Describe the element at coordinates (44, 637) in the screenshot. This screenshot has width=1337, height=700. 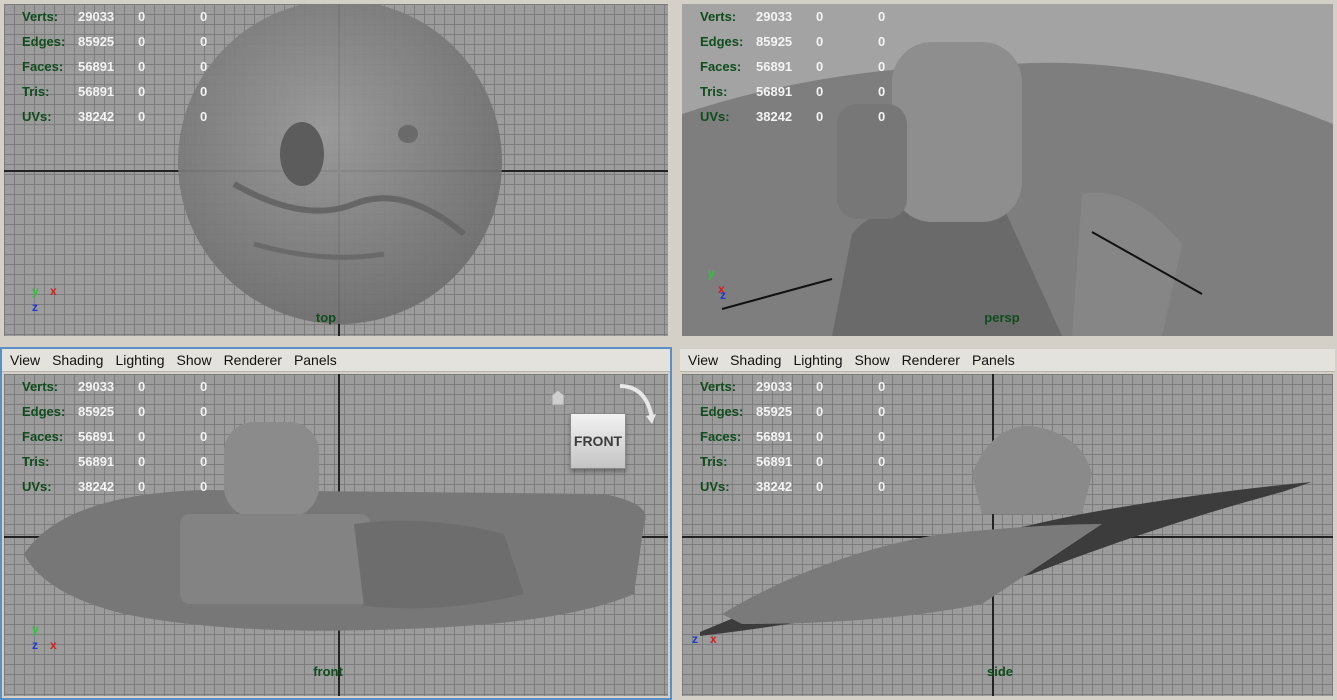
I see `axis-indicator-icon: y z x` at that location.